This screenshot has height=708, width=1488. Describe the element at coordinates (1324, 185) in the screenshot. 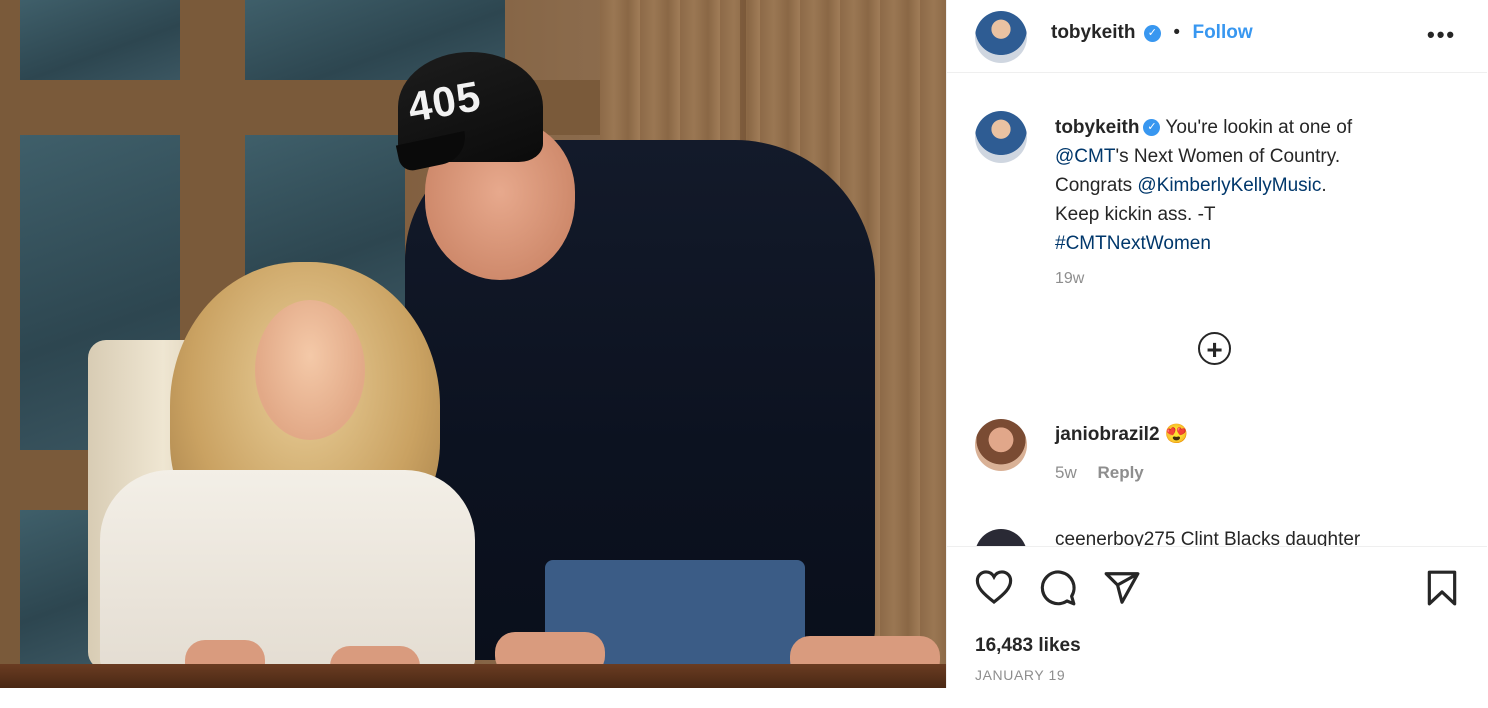

I see `caption-text: .` at that location.